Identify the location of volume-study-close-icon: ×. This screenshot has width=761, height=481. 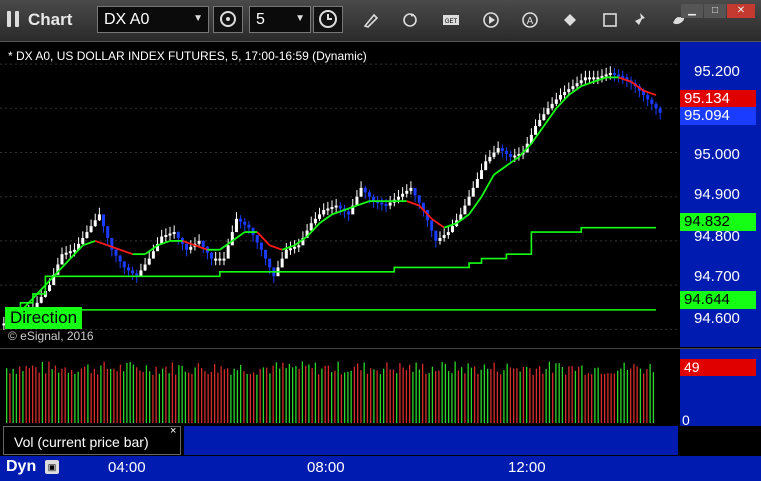
(173, 431).